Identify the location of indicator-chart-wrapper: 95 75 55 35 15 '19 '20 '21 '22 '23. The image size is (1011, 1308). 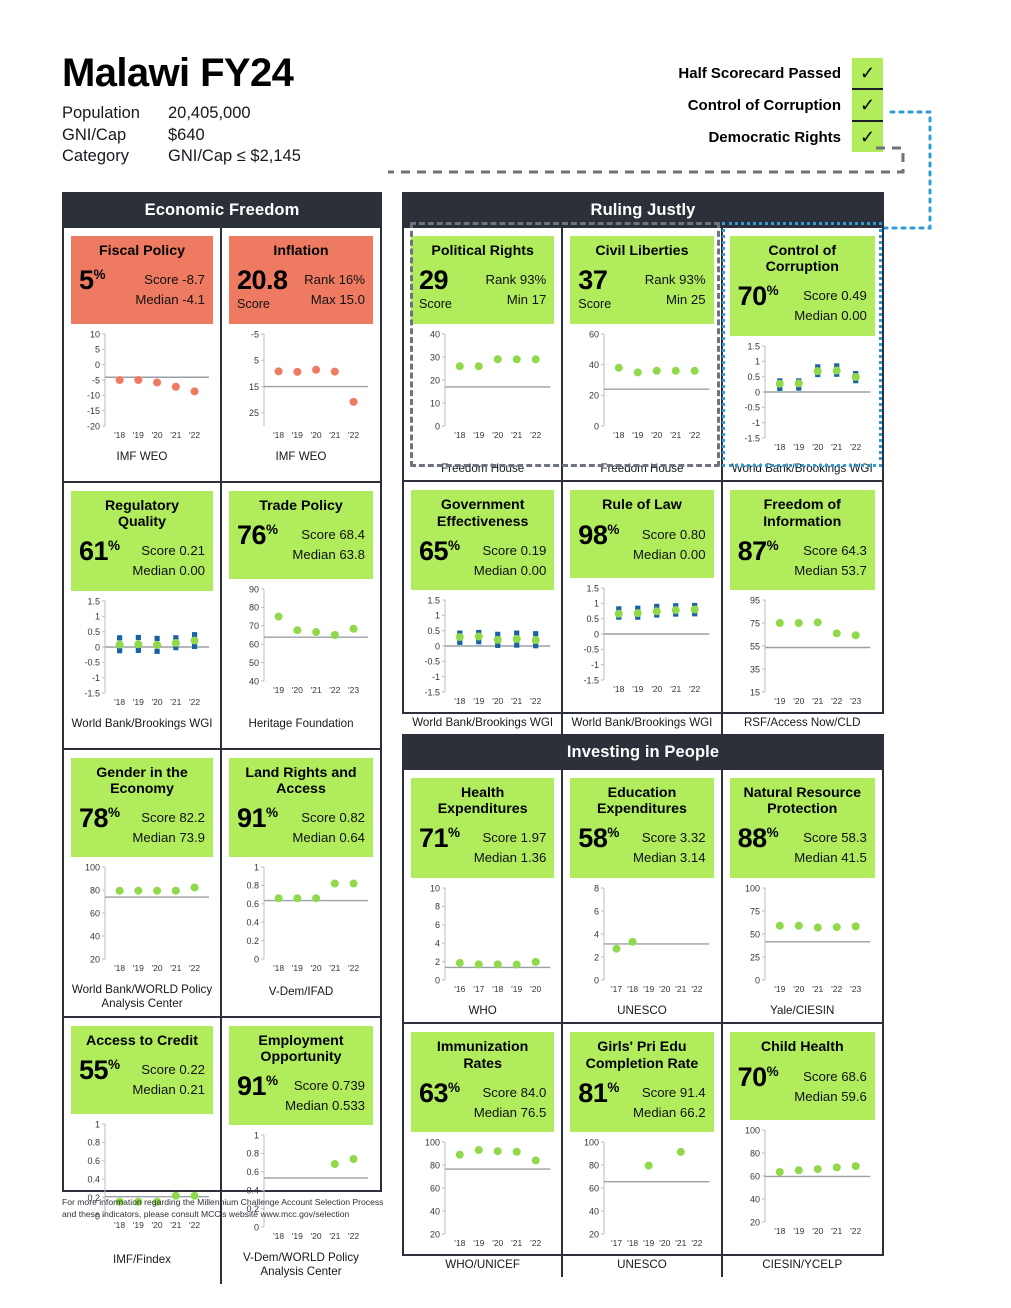
(802, 652).